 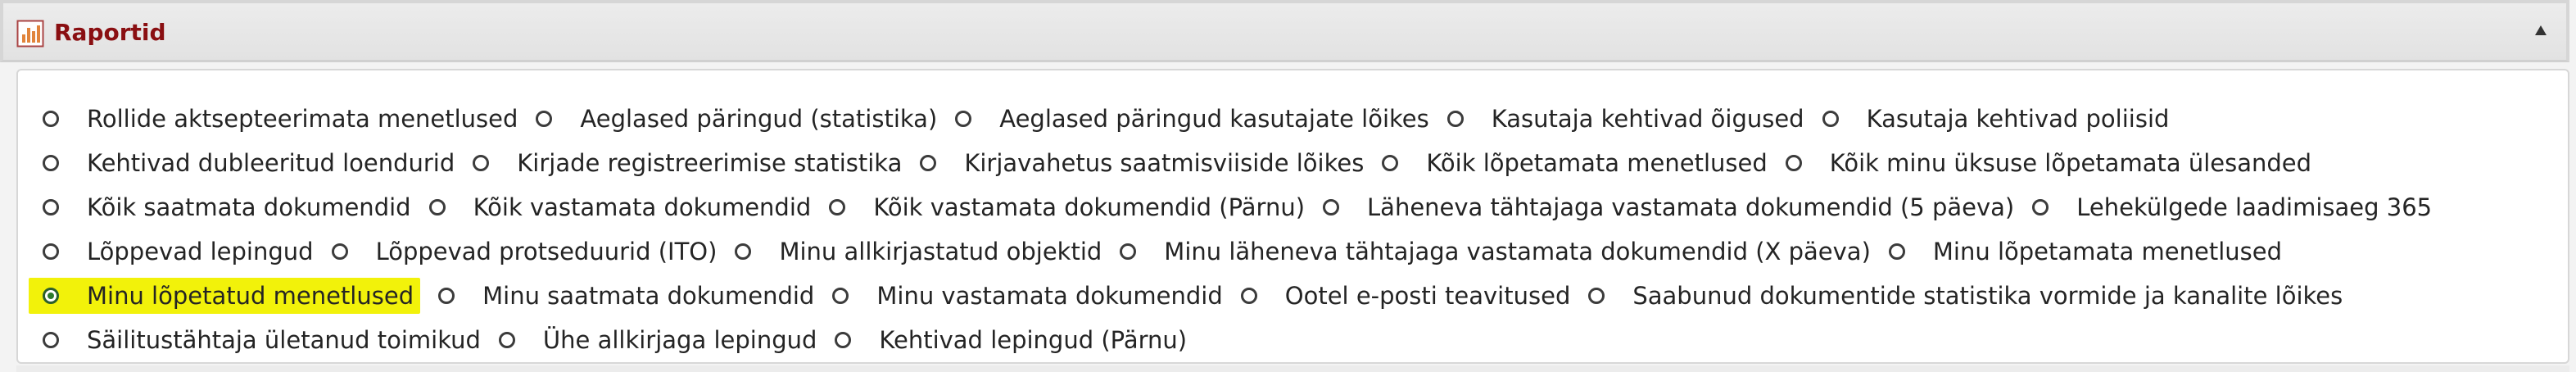 I want to click on report-option-kehtivad-lepingud-parnu: Kehtivad lepingud (Pärnu), so click(x=1011, y=340).